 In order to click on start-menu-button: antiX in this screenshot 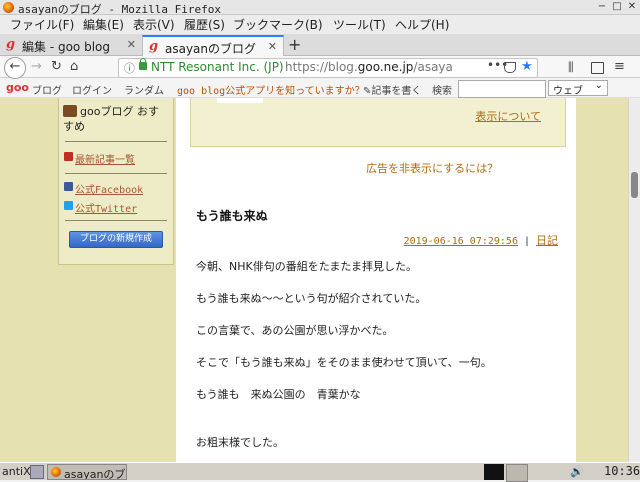, I will do `click(16, 471)`.